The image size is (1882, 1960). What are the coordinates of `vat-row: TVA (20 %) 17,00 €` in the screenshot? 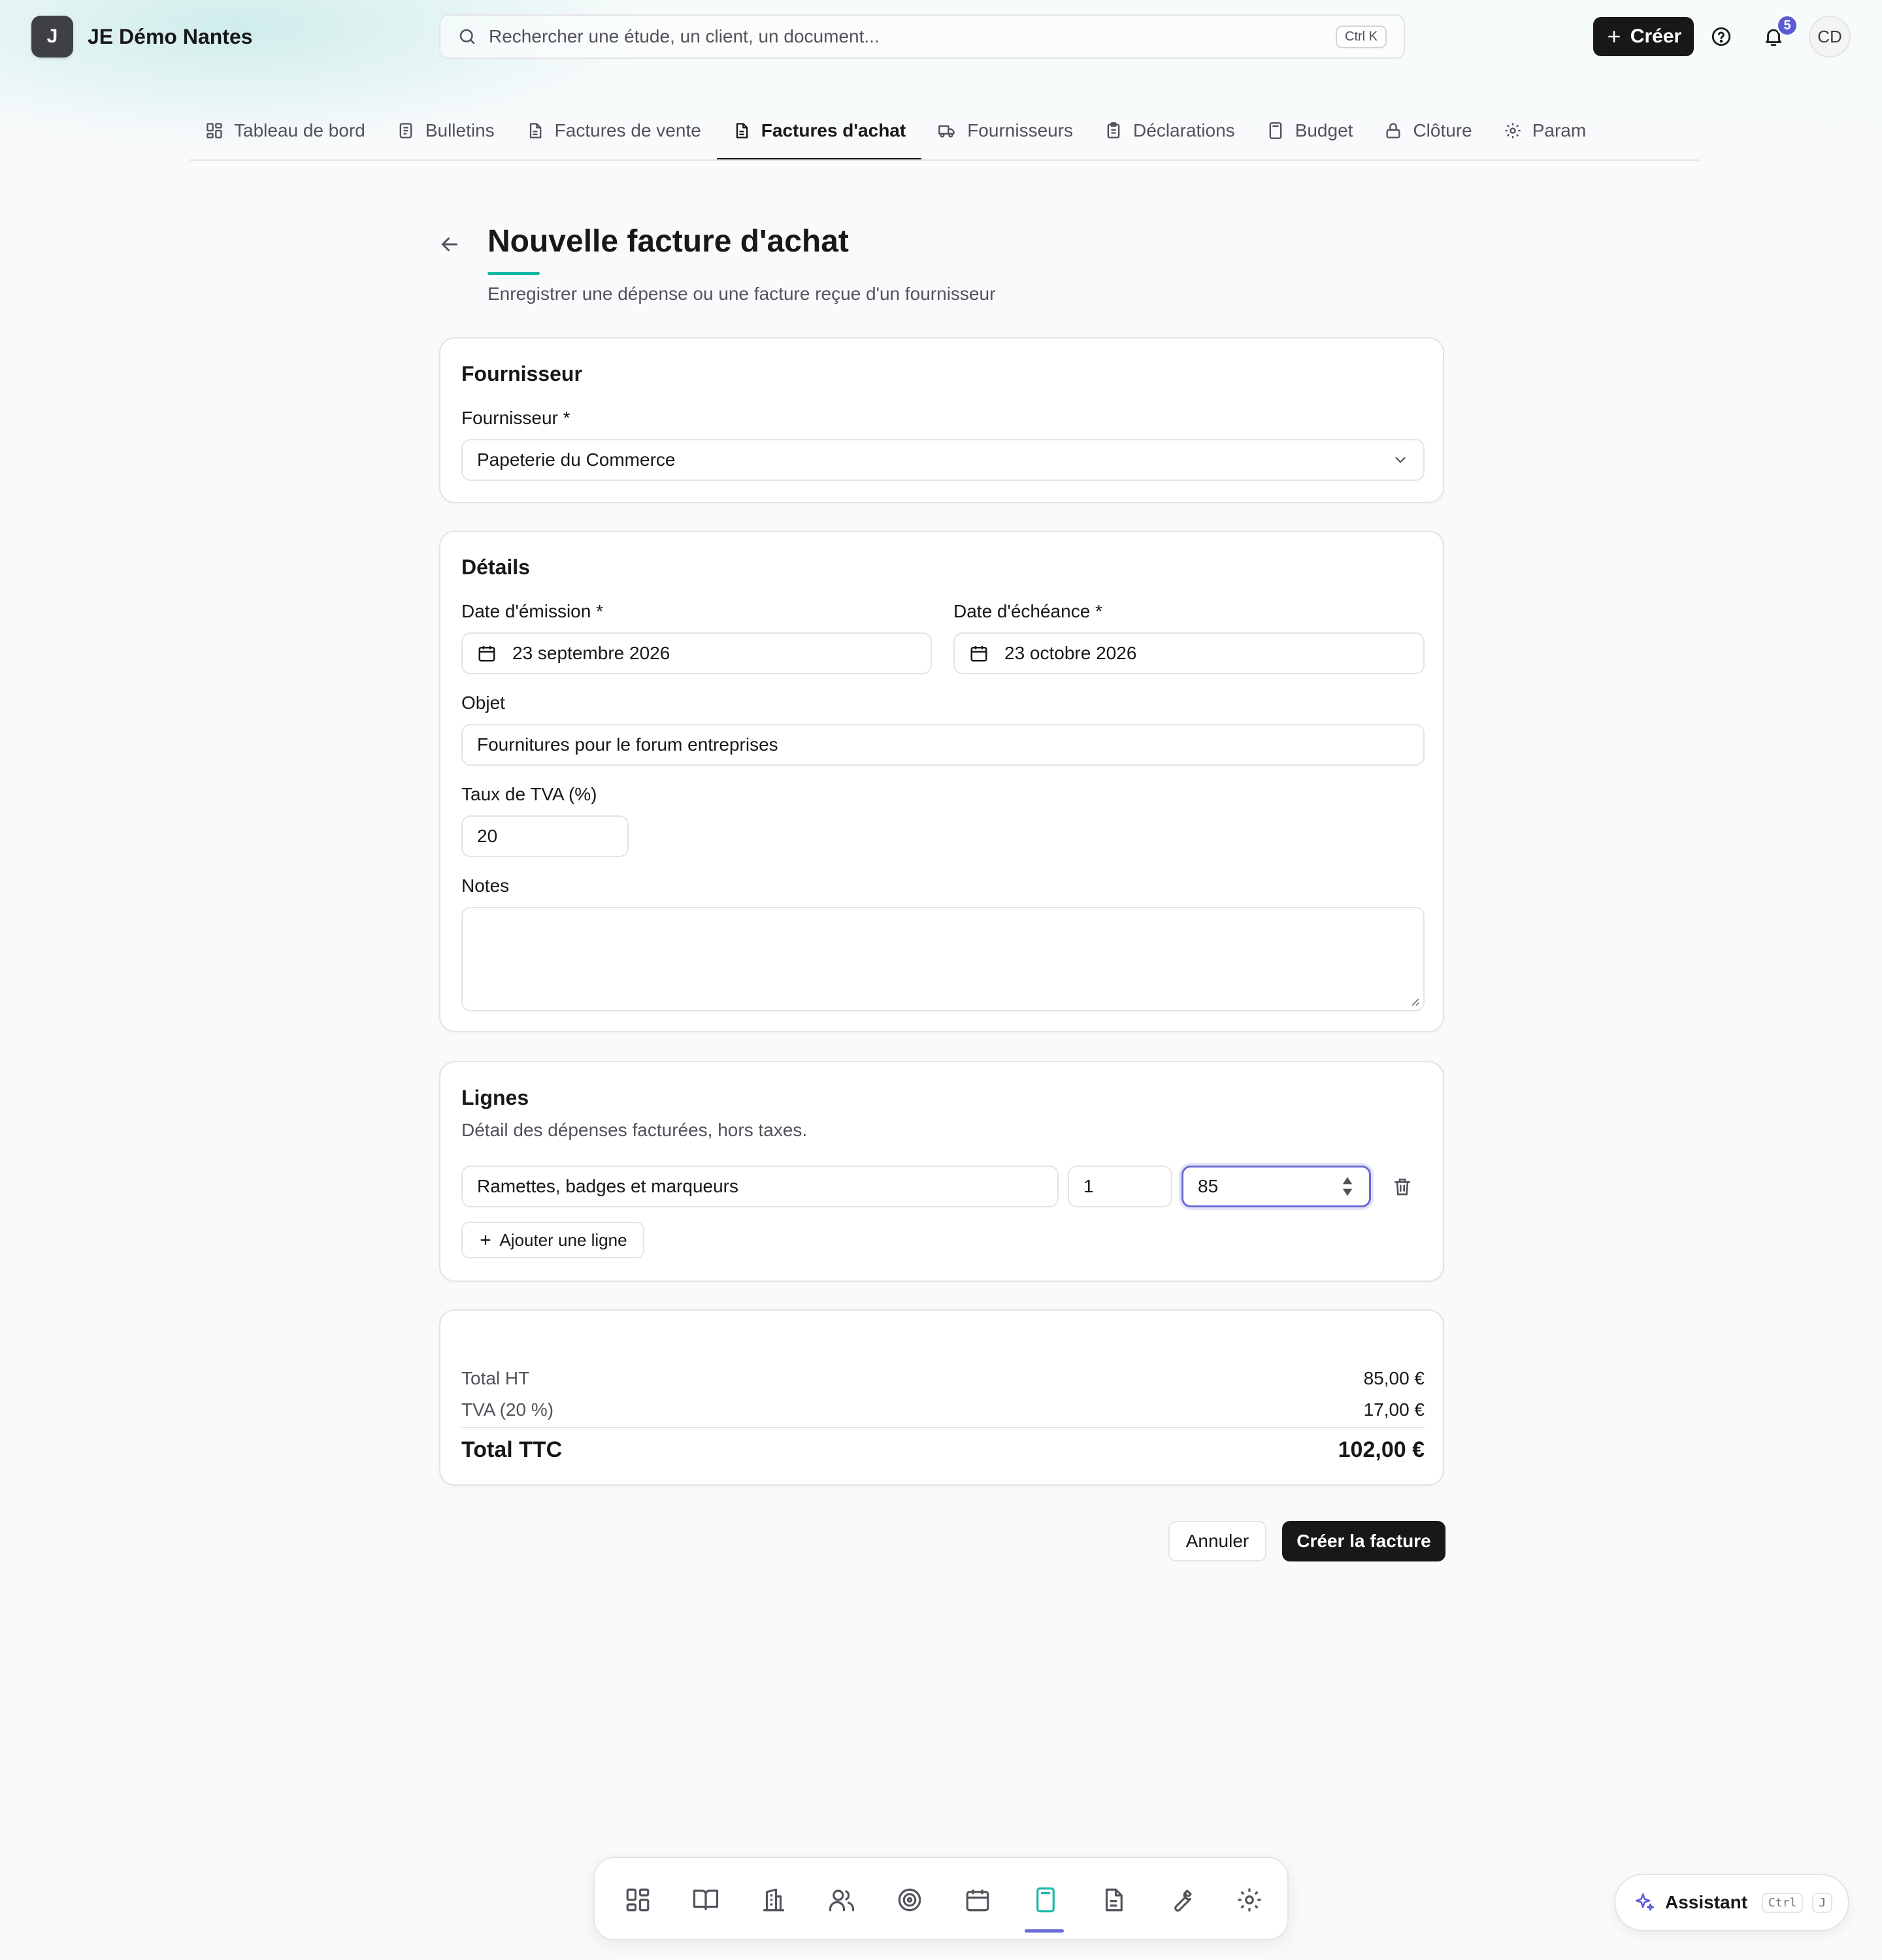 It's located at (943, 1409).